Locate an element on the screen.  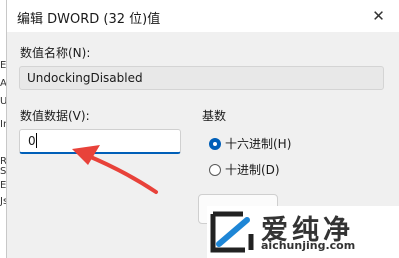
watermark-url: aichunjing.com is located at coordinates (308, 245).